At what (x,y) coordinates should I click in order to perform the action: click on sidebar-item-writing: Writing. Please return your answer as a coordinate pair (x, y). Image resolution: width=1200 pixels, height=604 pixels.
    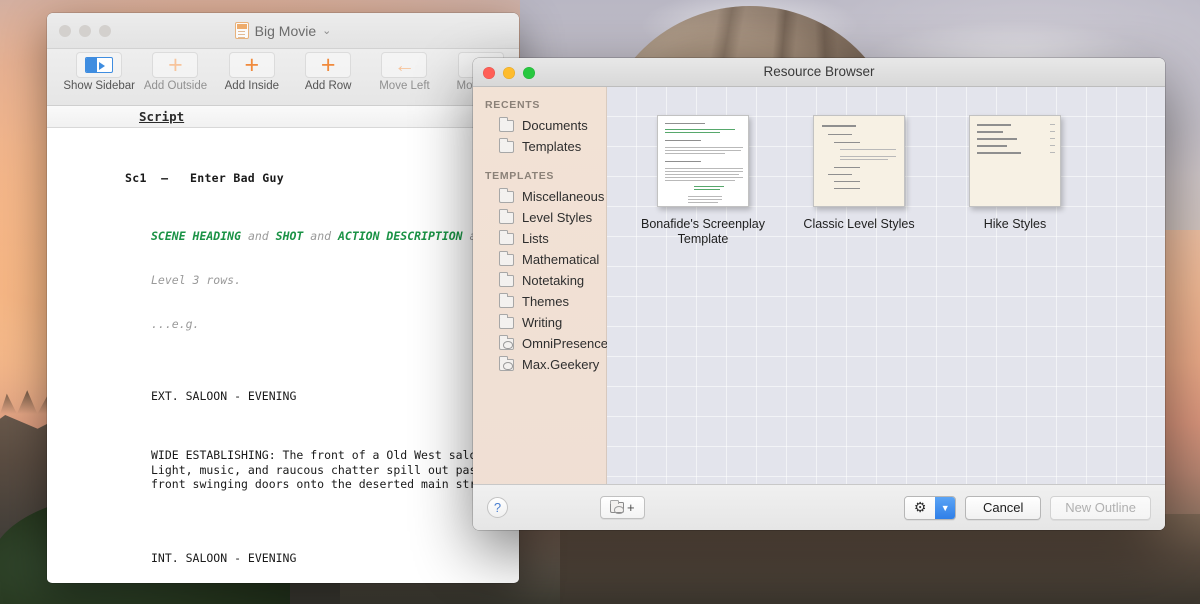
    Looking at the image, I should click on (539, 322).